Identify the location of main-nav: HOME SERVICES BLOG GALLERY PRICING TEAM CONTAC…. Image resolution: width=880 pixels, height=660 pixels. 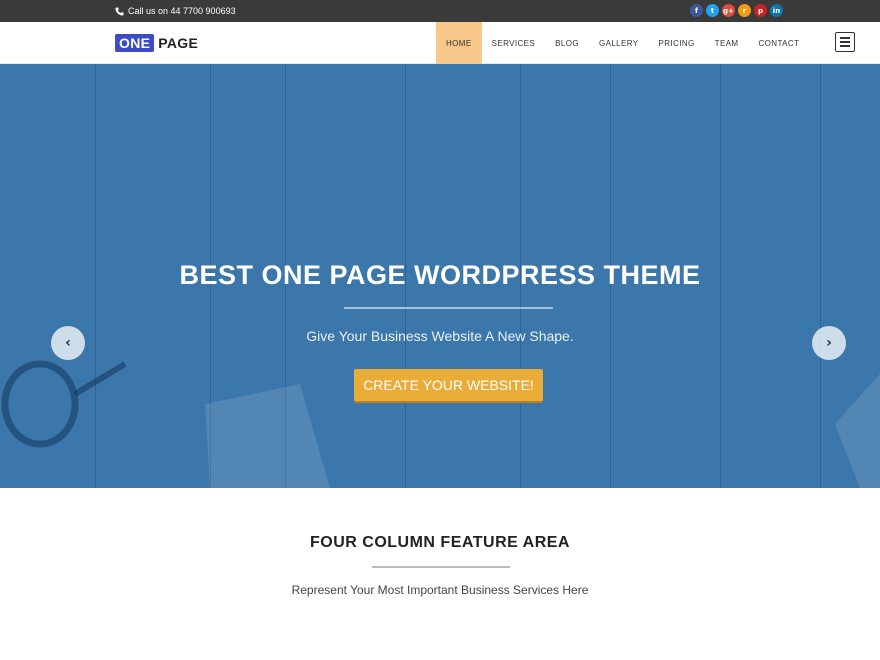
(622, 43).